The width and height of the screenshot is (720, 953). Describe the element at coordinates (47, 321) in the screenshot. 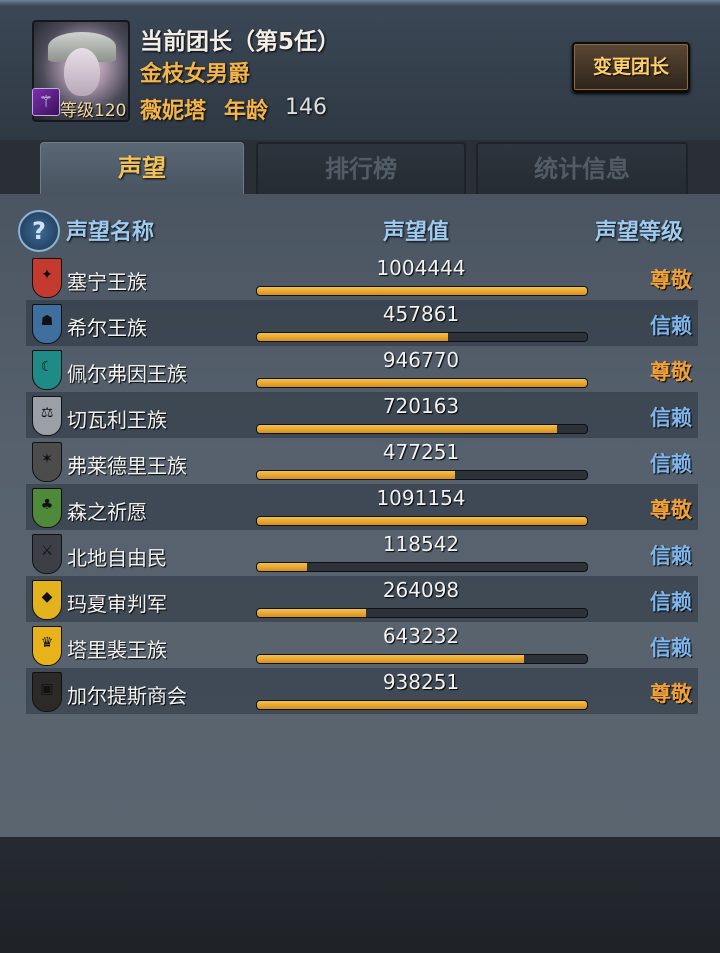

I see `faction-emblem-glyph: ☗` at that location.